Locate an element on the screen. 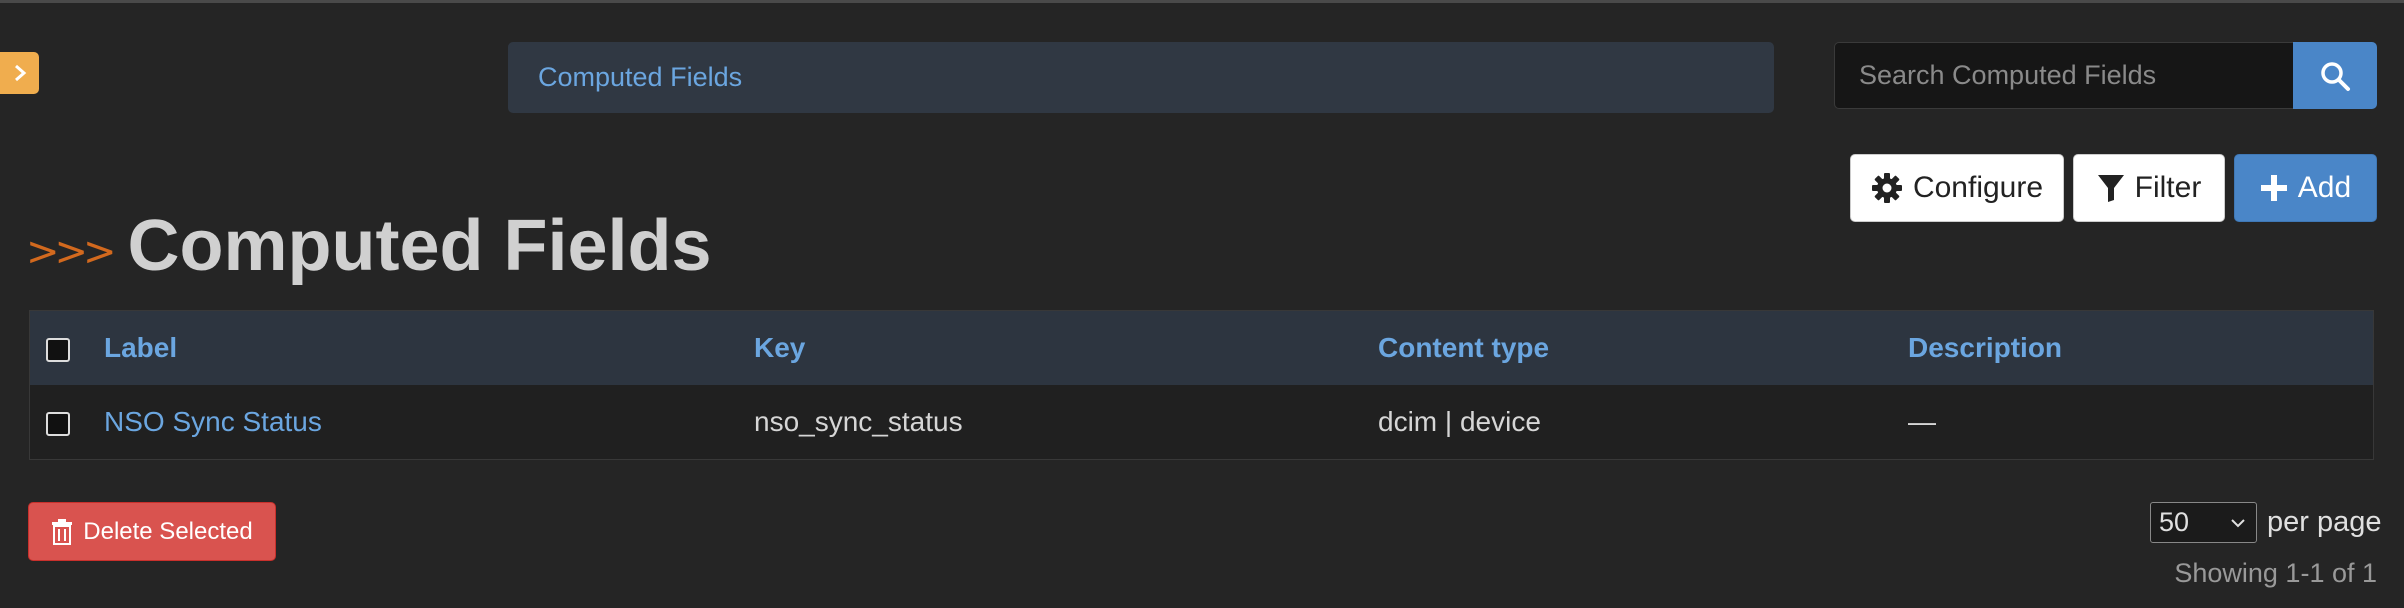 Image resolution: width=2404 pixels, height=608 pixels. search-button is located at coordinates (2335, 75).